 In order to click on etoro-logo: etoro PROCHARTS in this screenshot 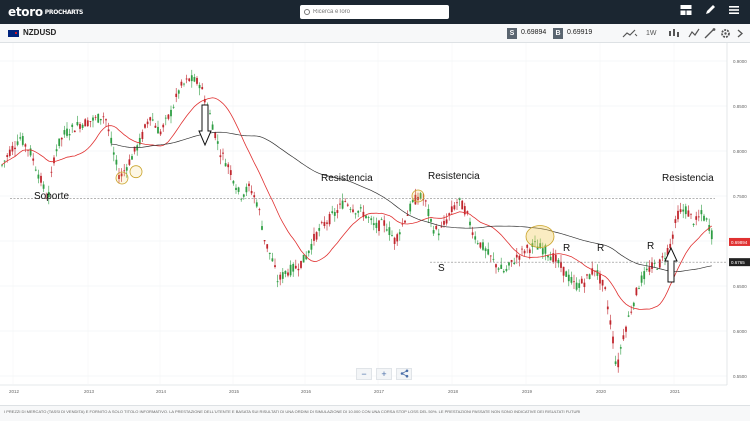, I will do `click(45, 12)`.